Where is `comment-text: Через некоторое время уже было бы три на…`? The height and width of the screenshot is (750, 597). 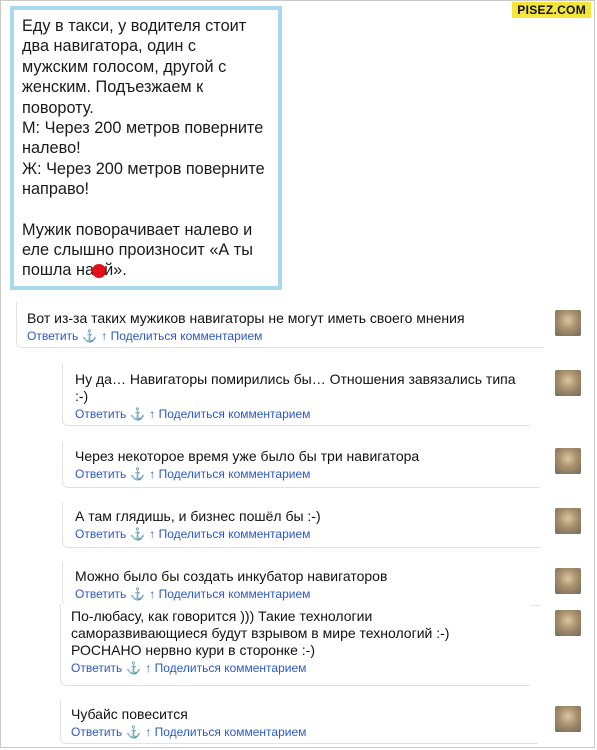
comment-text: Через некоторое время уже было бы три на… is located at coordinates (247, 456).